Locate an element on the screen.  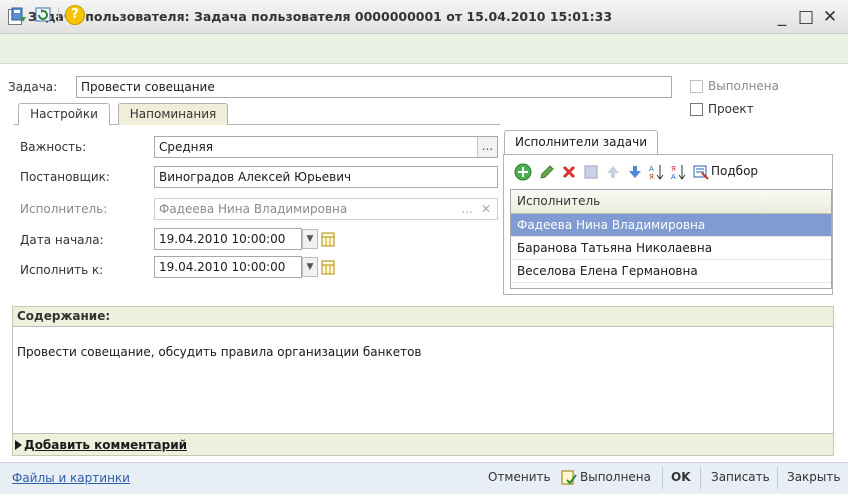
save-post-icon is located at coordinates (19, 15).